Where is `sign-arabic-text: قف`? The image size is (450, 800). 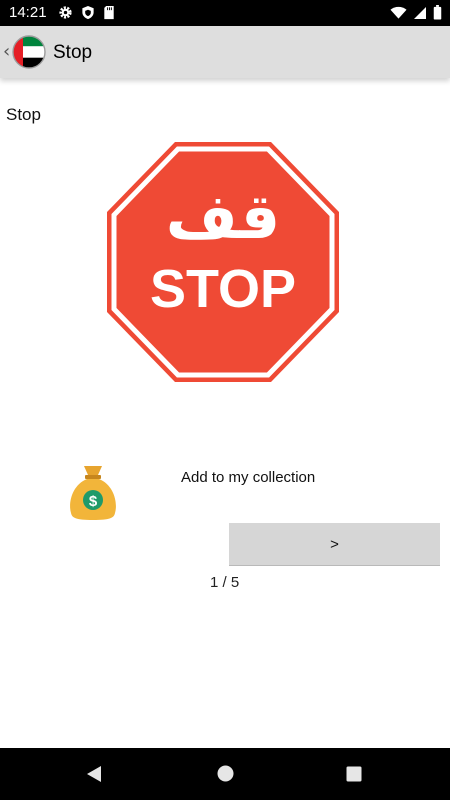
sign-arabic-text: قف is located at coordinates (223, 216).